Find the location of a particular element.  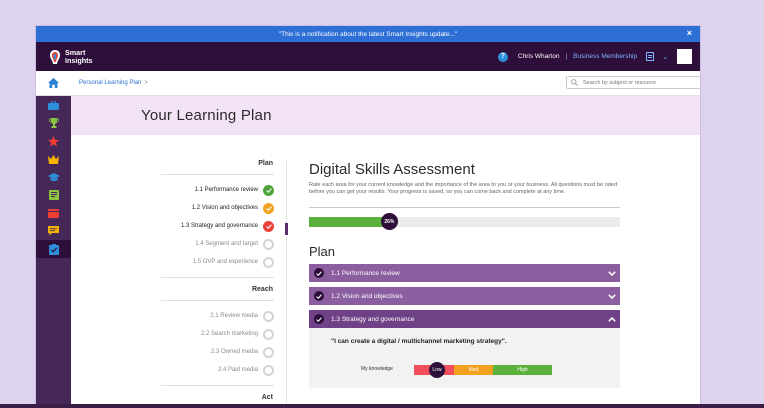

logo: Smart Insights is located at coordinates (70, 57).